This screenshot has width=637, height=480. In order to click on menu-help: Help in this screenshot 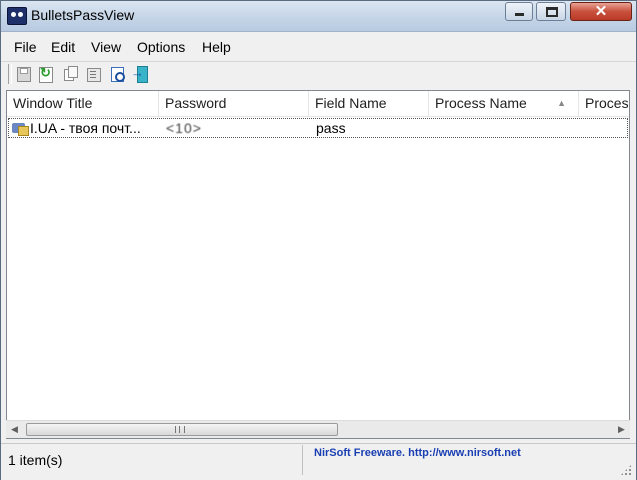, I will do `click(216, 47)`.